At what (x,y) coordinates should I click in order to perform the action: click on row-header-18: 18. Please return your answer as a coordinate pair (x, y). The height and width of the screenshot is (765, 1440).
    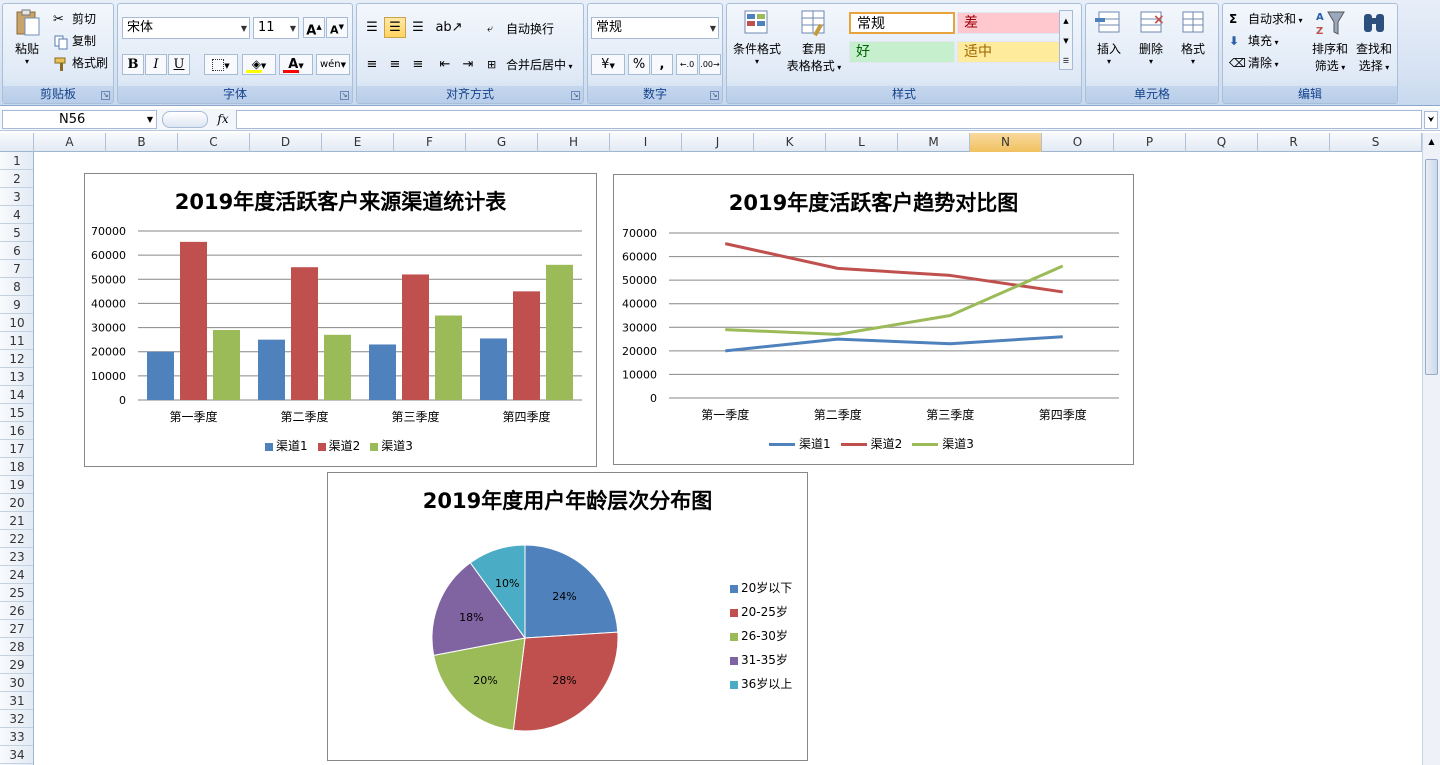
    Looking at the image, I should click on (16, 467).